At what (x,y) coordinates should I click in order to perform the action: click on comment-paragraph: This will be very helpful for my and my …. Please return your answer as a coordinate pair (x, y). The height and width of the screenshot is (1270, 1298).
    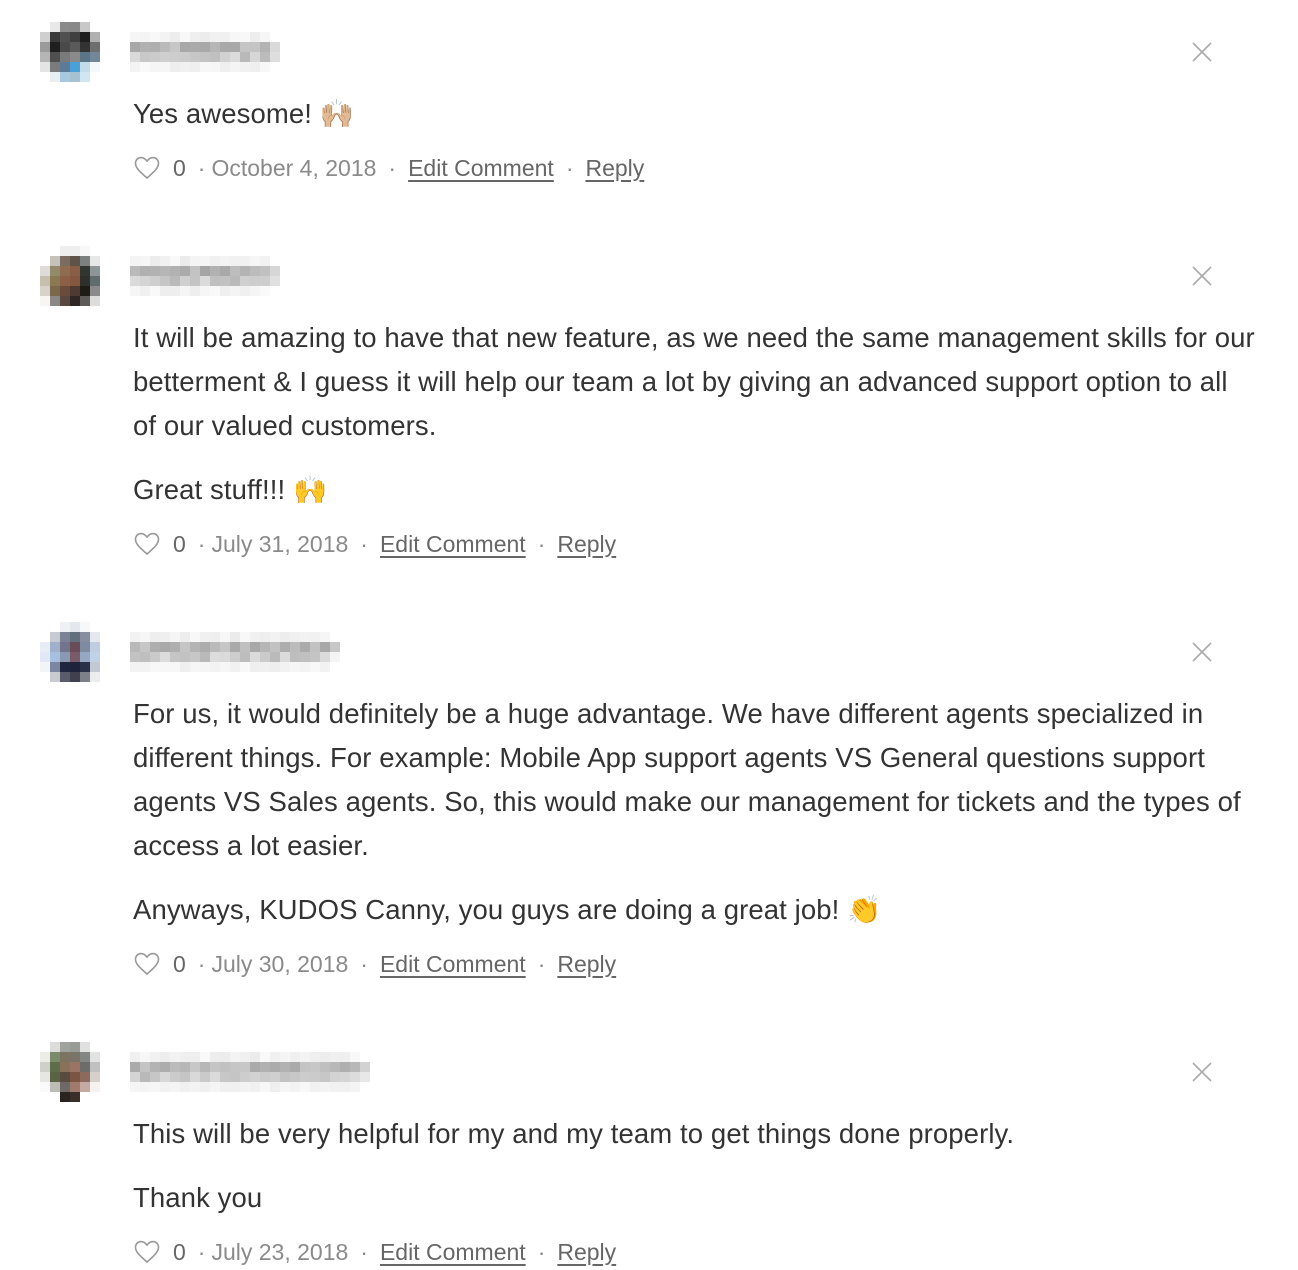
    Looking at the image, I should click on (574, 1133).